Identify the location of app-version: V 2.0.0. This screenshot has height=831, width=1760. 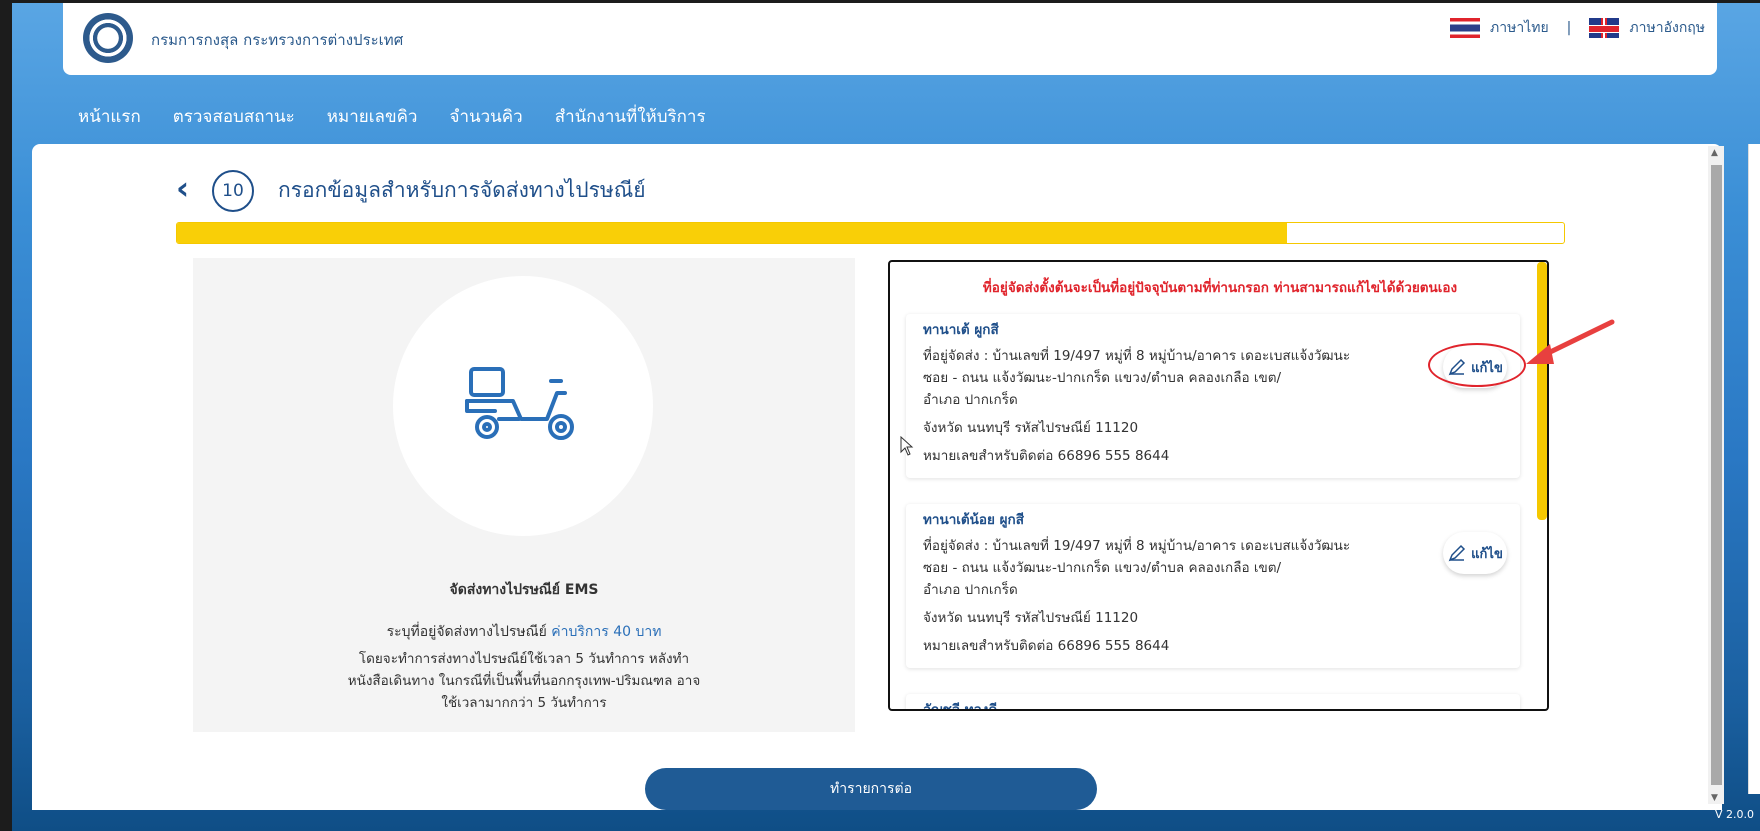
(1735, 814).